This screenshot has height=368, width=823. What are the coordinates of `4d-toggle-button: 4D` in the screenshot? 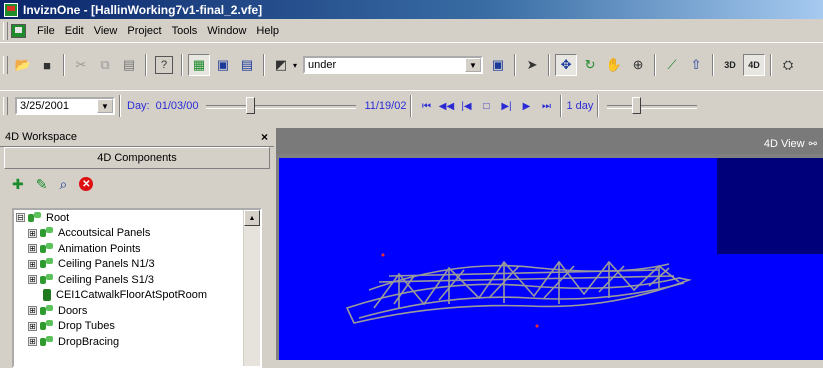 It's located at (754, 65).